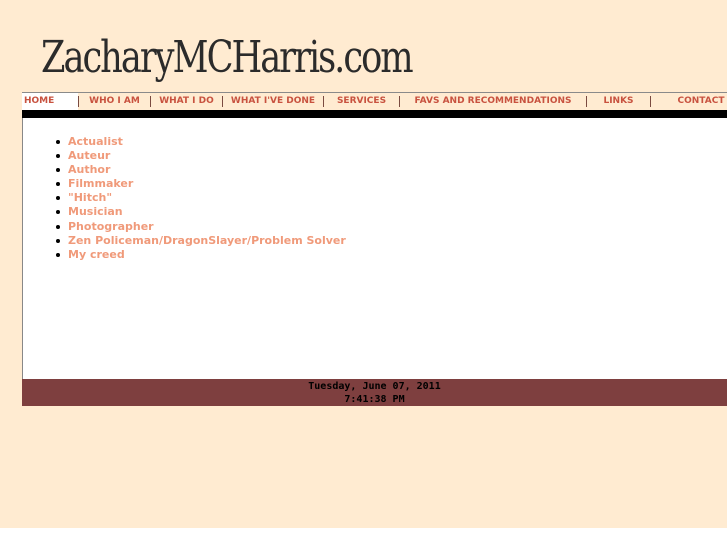  What do you see at coordinates (361, 101) in the screenshot?
I see `nav-services: SERVICES` at bounding box center [361, 101].